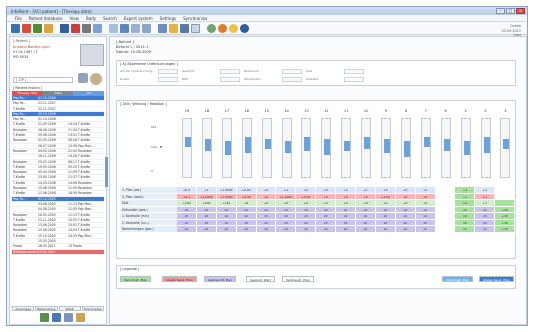 The width and height of the screenshot is (535, 332). I want to click on menu-item: Search, so click(110, 18).